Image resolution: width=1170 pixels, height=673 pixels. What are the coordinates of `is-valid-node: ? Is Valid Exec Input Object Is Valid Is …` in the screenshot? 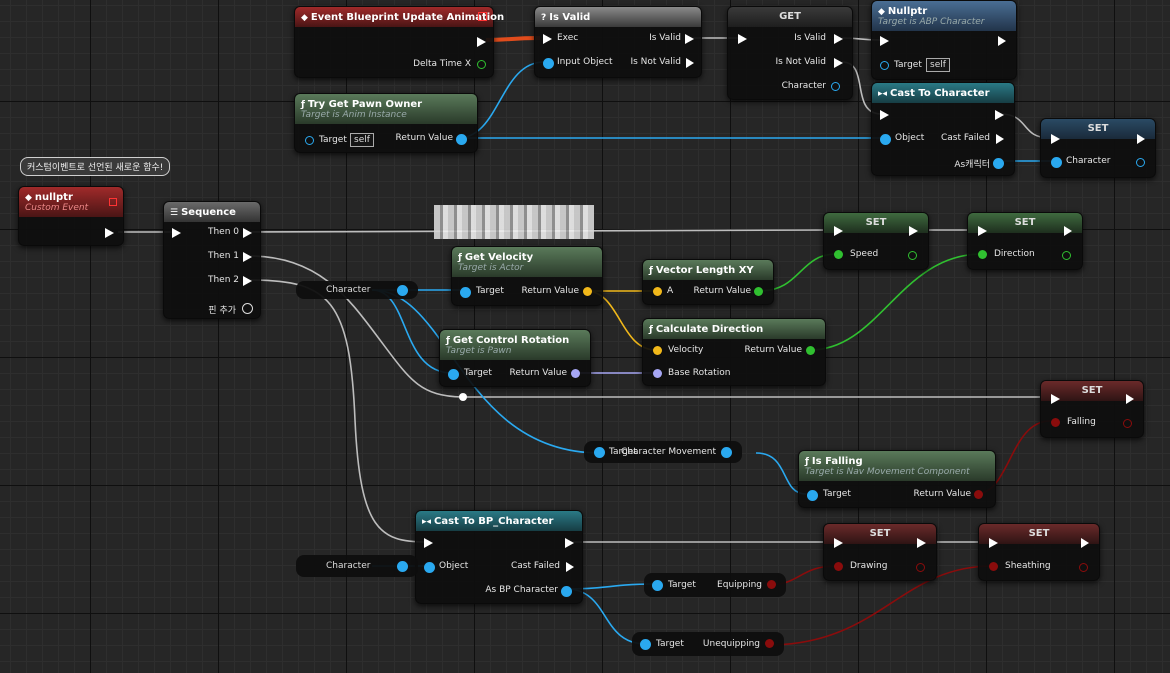 It's located at (618, 42).